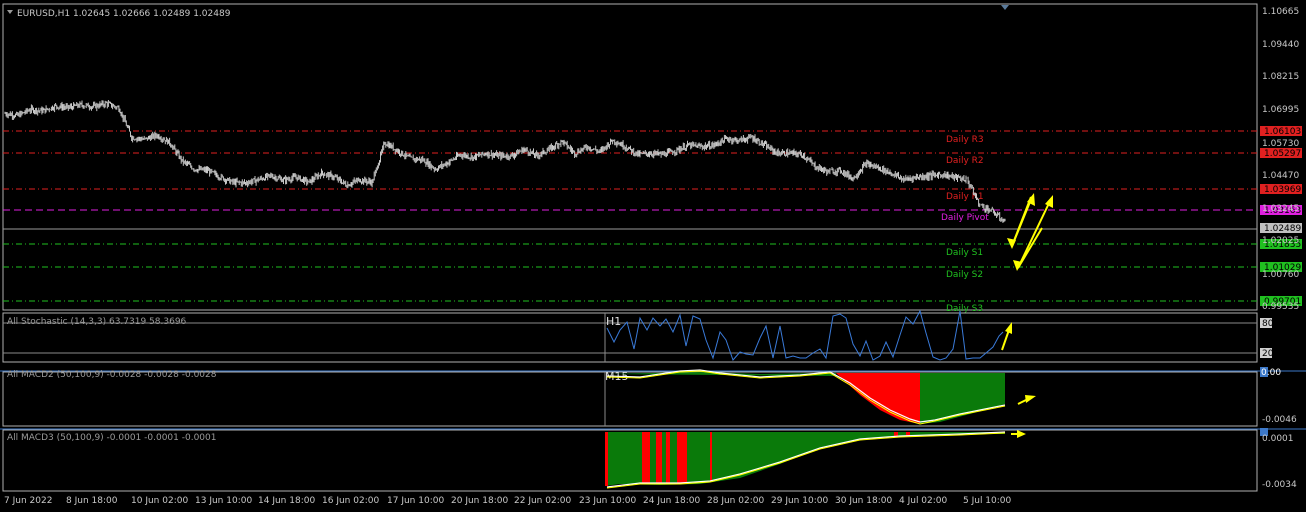 This screenshot has height=512, width=1306. Describe the element at coordinates (671, 501) in the screenshot. I see `time-tick: 24 Jun 18:00` at that location.